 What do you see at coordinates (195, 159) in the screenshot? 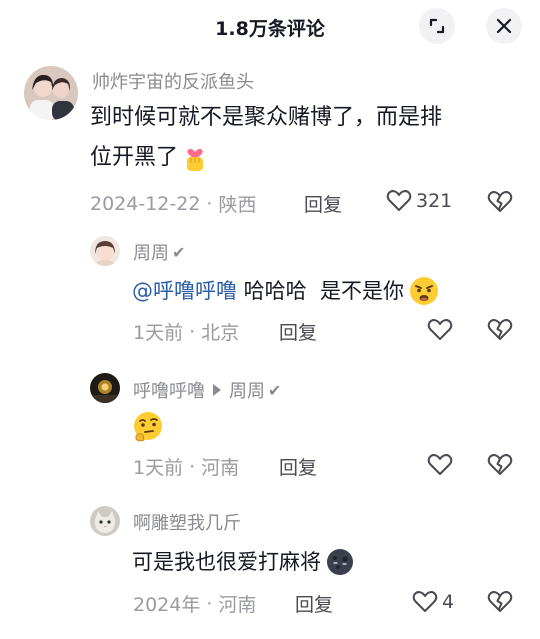
I see `finger-heart-emoji` at bounding box center [195, 159].